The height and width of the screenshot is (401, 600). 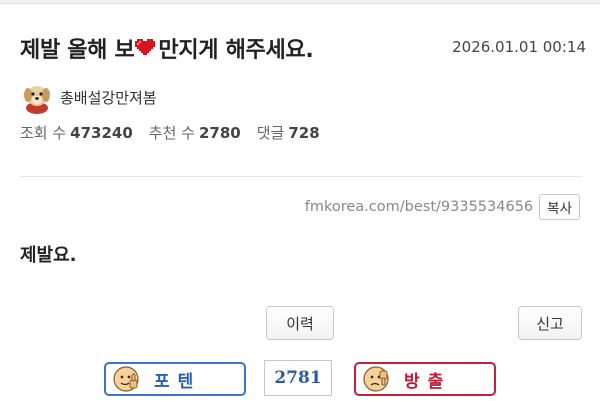 What do you see at coordinates (270, 133) in the screenshot?
I see `comments-label: 댓글` at bounding box center [270, 133].